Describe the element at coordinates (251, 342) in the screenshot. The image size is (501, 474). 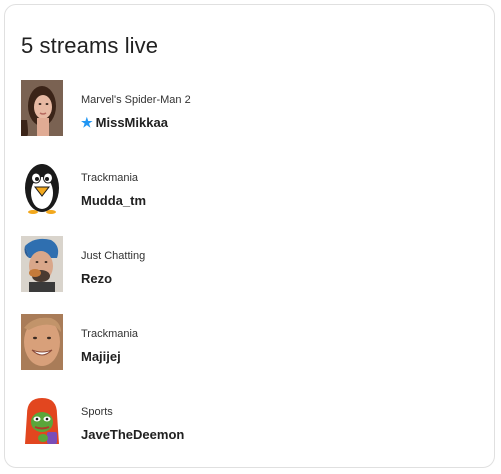
I see `stream-item: Trackmania Majijej` at that location.